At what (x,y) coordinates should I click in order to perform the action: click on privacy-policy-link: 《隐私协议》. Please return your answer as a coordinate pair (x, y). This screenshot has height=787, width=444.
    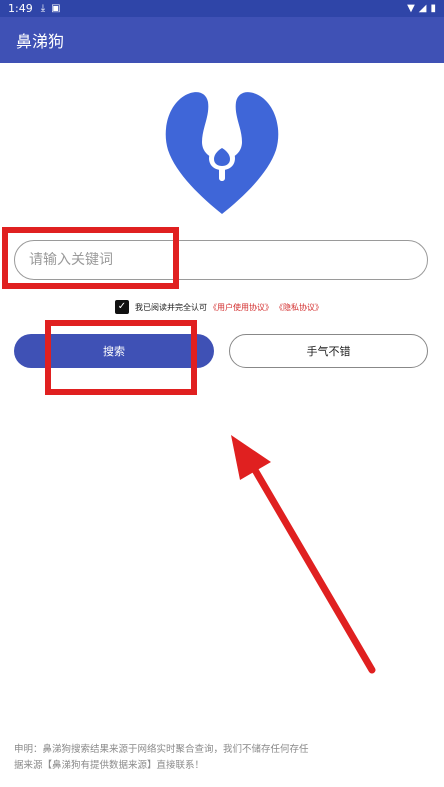
    Looking at the image, I should click on (299, 307).